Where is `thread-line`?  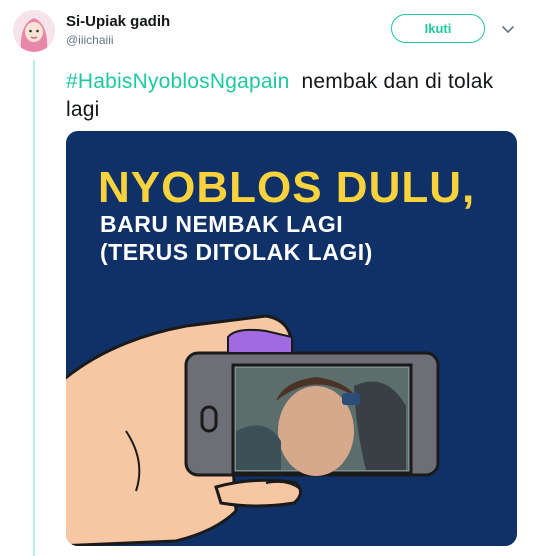 thread-line is located at coordinates (34, 308).